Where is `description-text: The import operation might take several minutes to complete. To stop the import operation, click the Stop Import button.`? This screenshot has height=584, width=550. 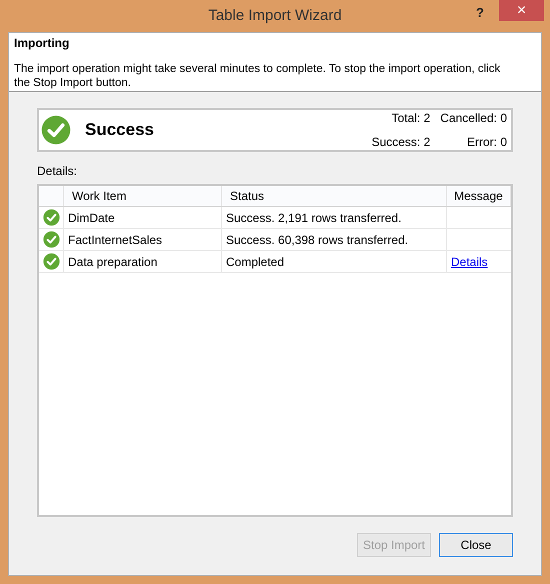
description-text: The import operation might take several minutes to complete. To stop the import operation, click the Stop Import button. is located at coordinates (258, 76).